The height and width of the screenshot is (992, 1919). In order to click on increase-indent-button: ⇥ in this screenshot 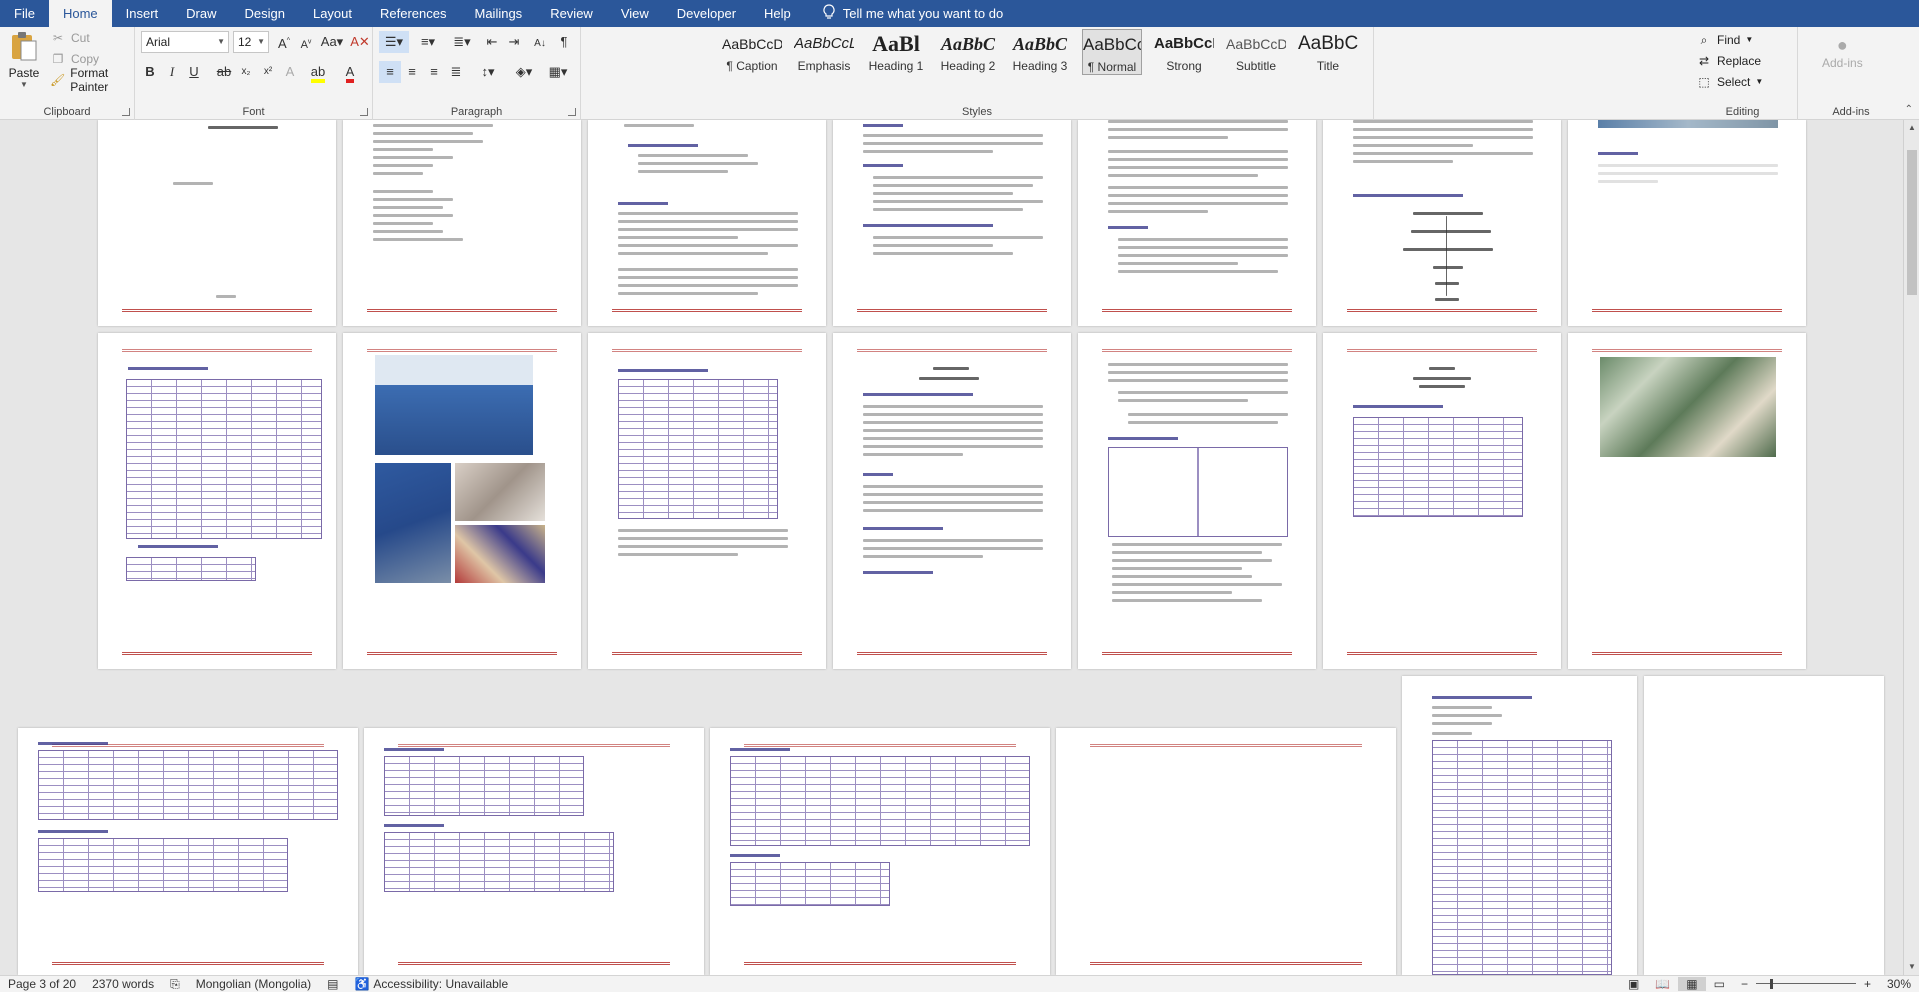, I will do `click(514, 42)`.